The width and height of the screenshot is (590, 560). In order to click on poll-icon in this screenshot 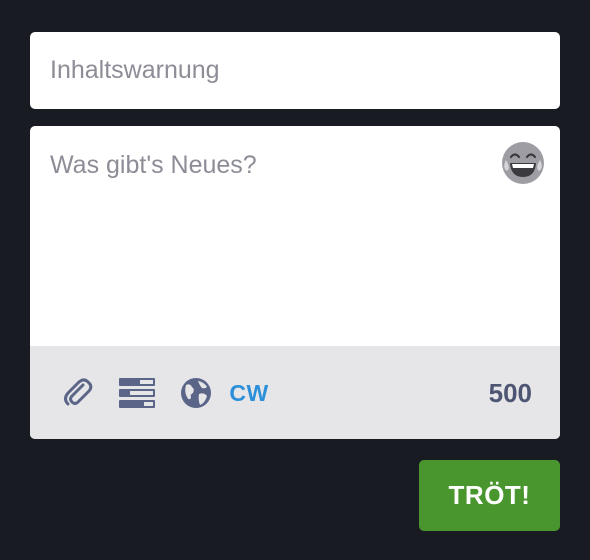, I will do `click(137, 393)`.